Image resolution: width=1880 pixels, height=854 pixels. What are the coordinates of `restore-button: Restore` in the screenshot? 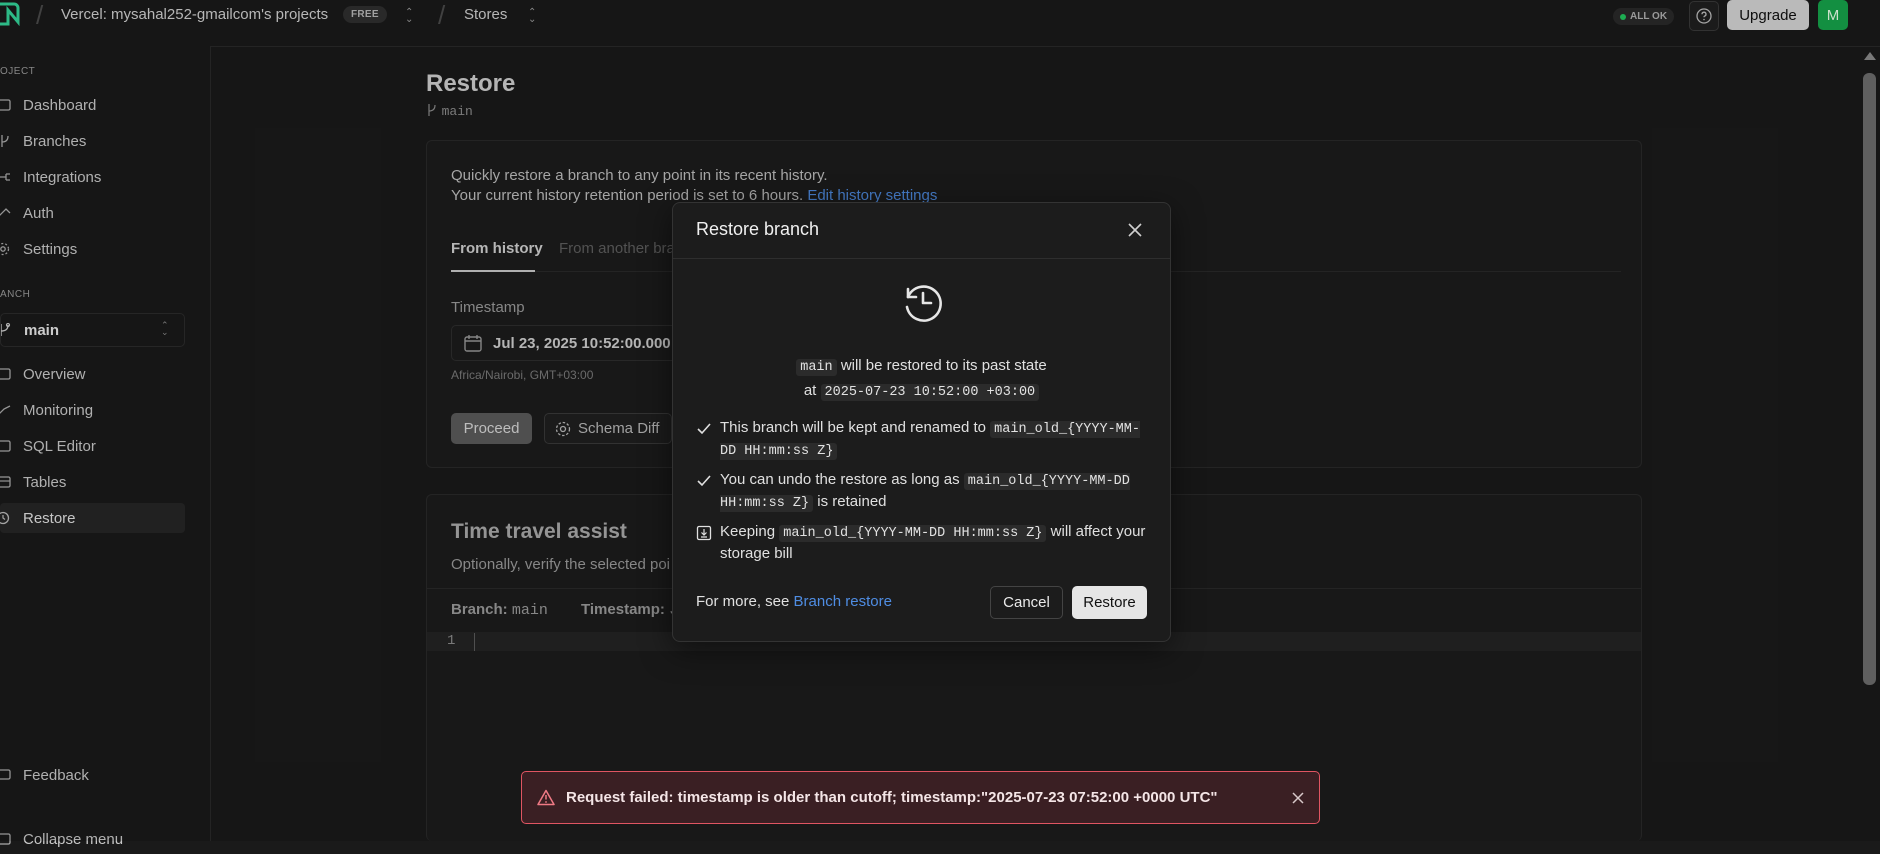 It's located at (1109, 602).